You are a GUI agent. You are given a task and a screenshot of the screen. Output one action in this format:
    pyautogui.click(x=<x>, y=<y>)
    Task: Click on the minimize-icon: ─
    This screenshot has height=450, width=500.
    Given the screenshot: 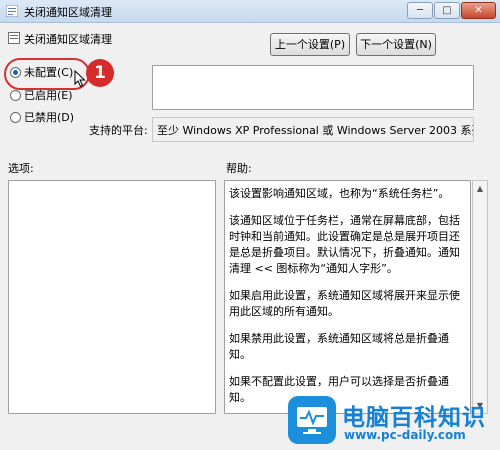 What is the action you would take?
    pyautogui.click(x=420, y=10)
    